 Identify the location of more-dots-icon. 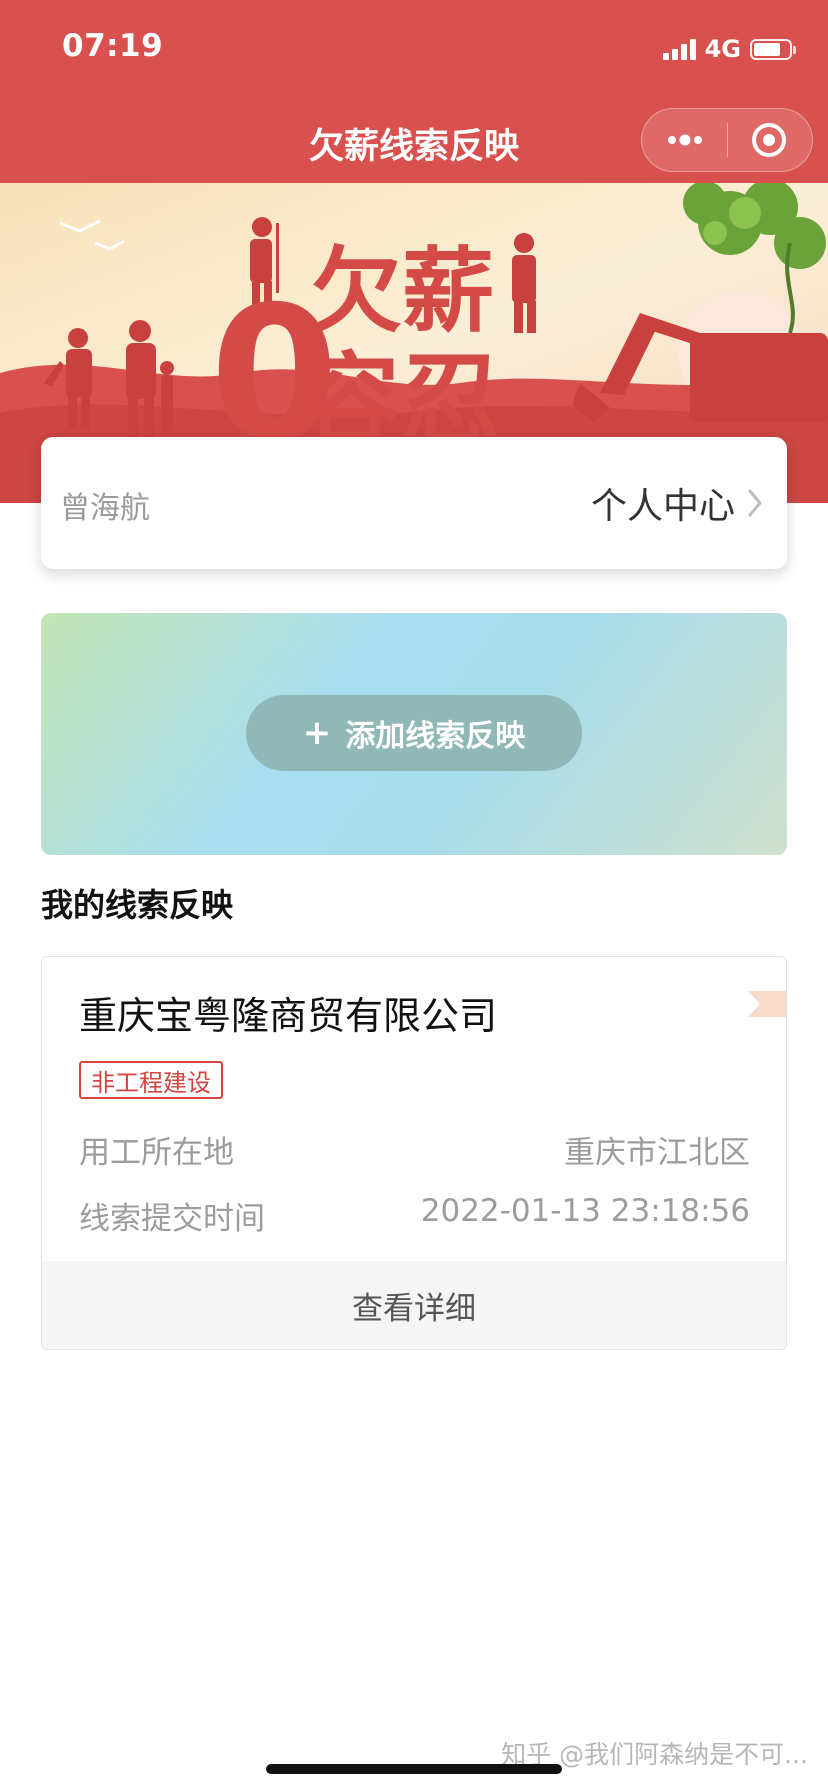
(685, 140).